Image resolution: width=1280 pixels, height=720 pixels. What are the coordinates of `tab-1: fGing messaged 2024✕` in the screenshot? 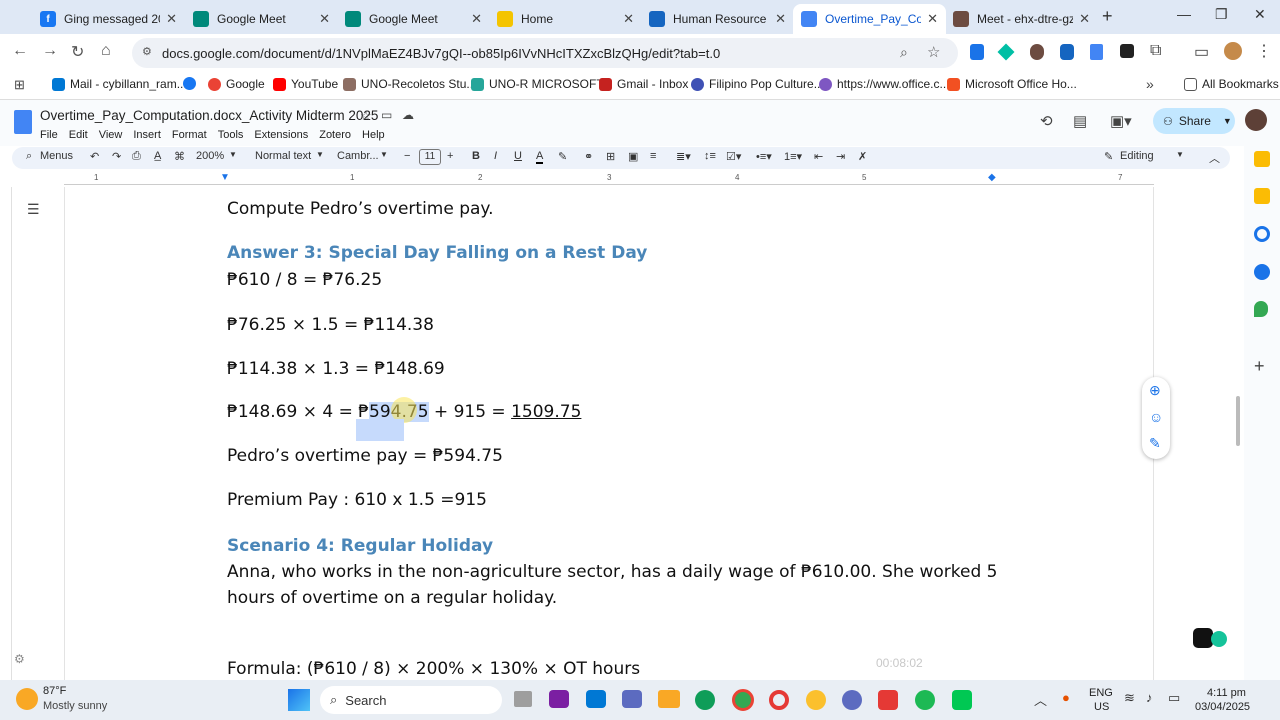 It's located at (108, 19).